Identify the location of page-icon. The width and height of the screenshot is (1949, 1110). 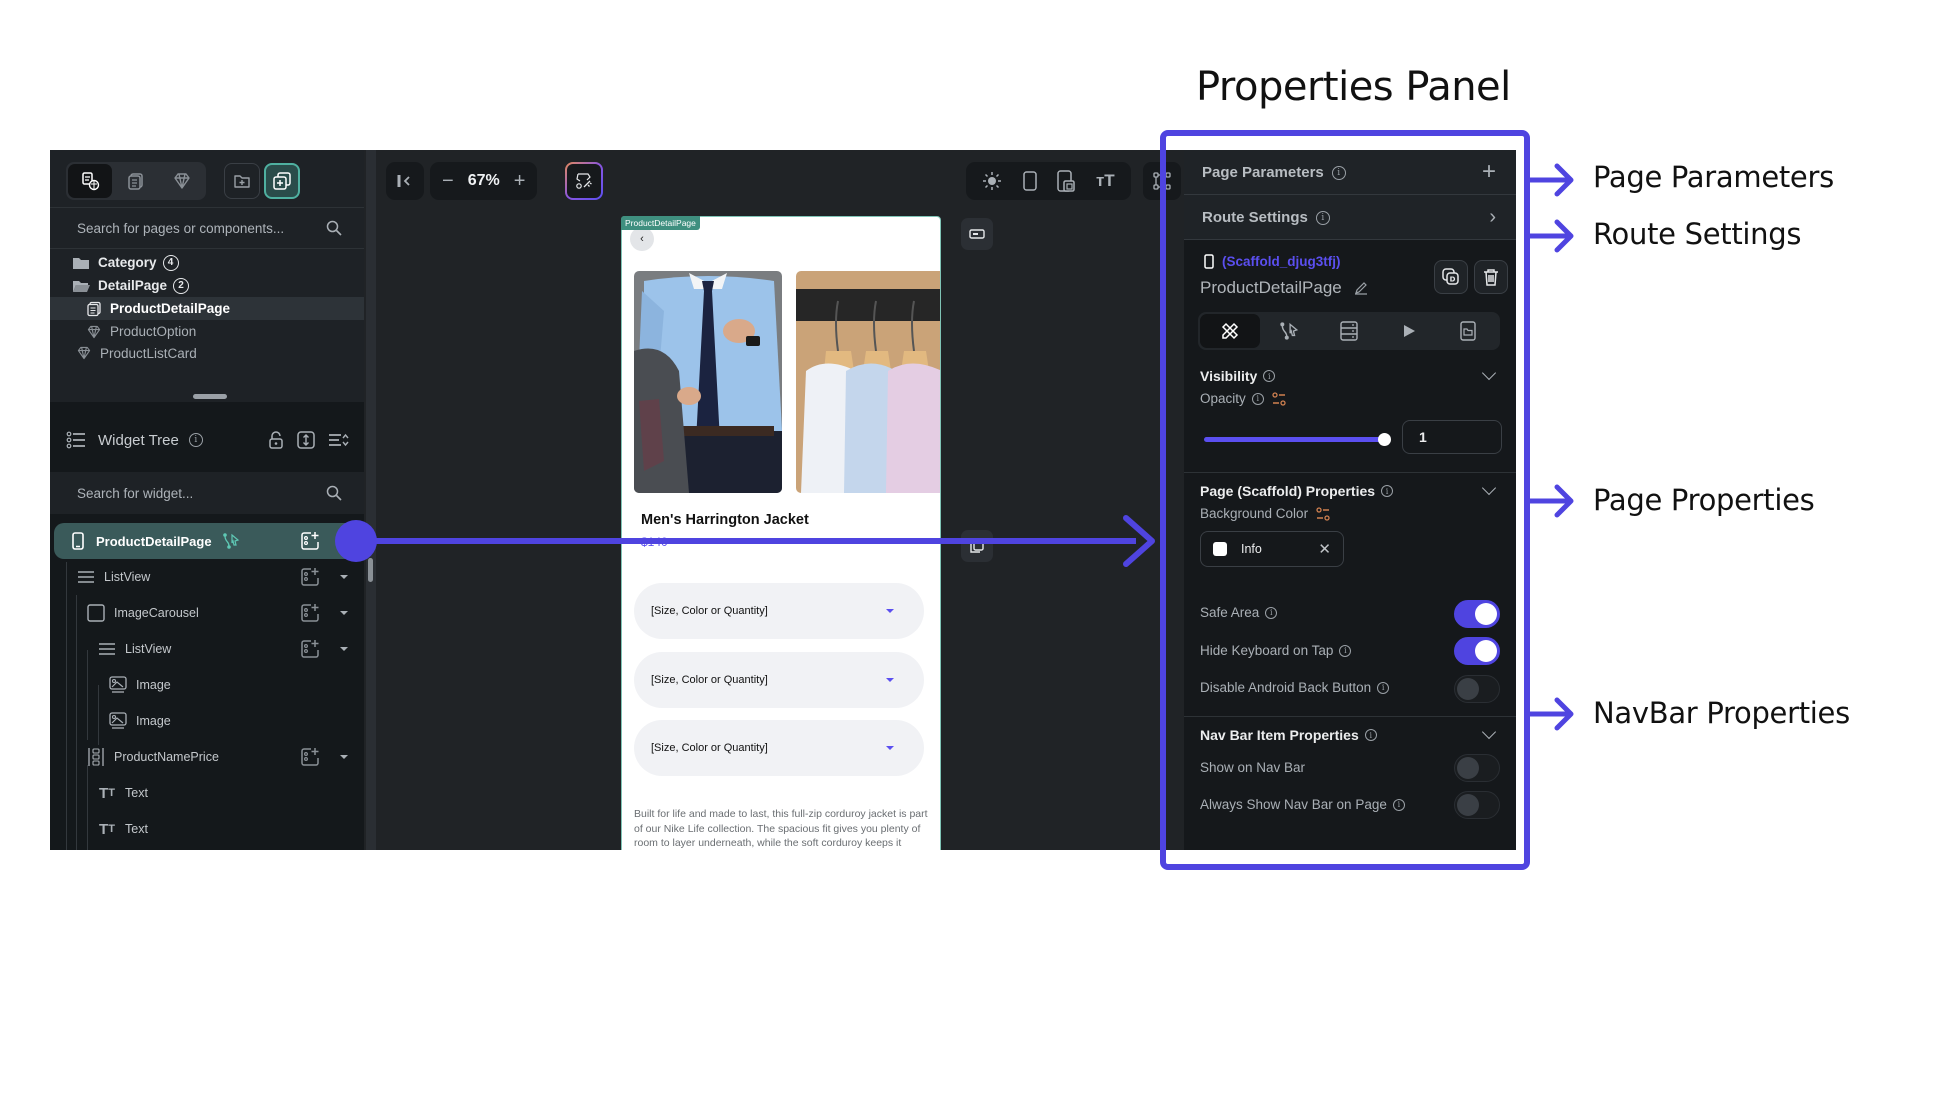
(94, 308).